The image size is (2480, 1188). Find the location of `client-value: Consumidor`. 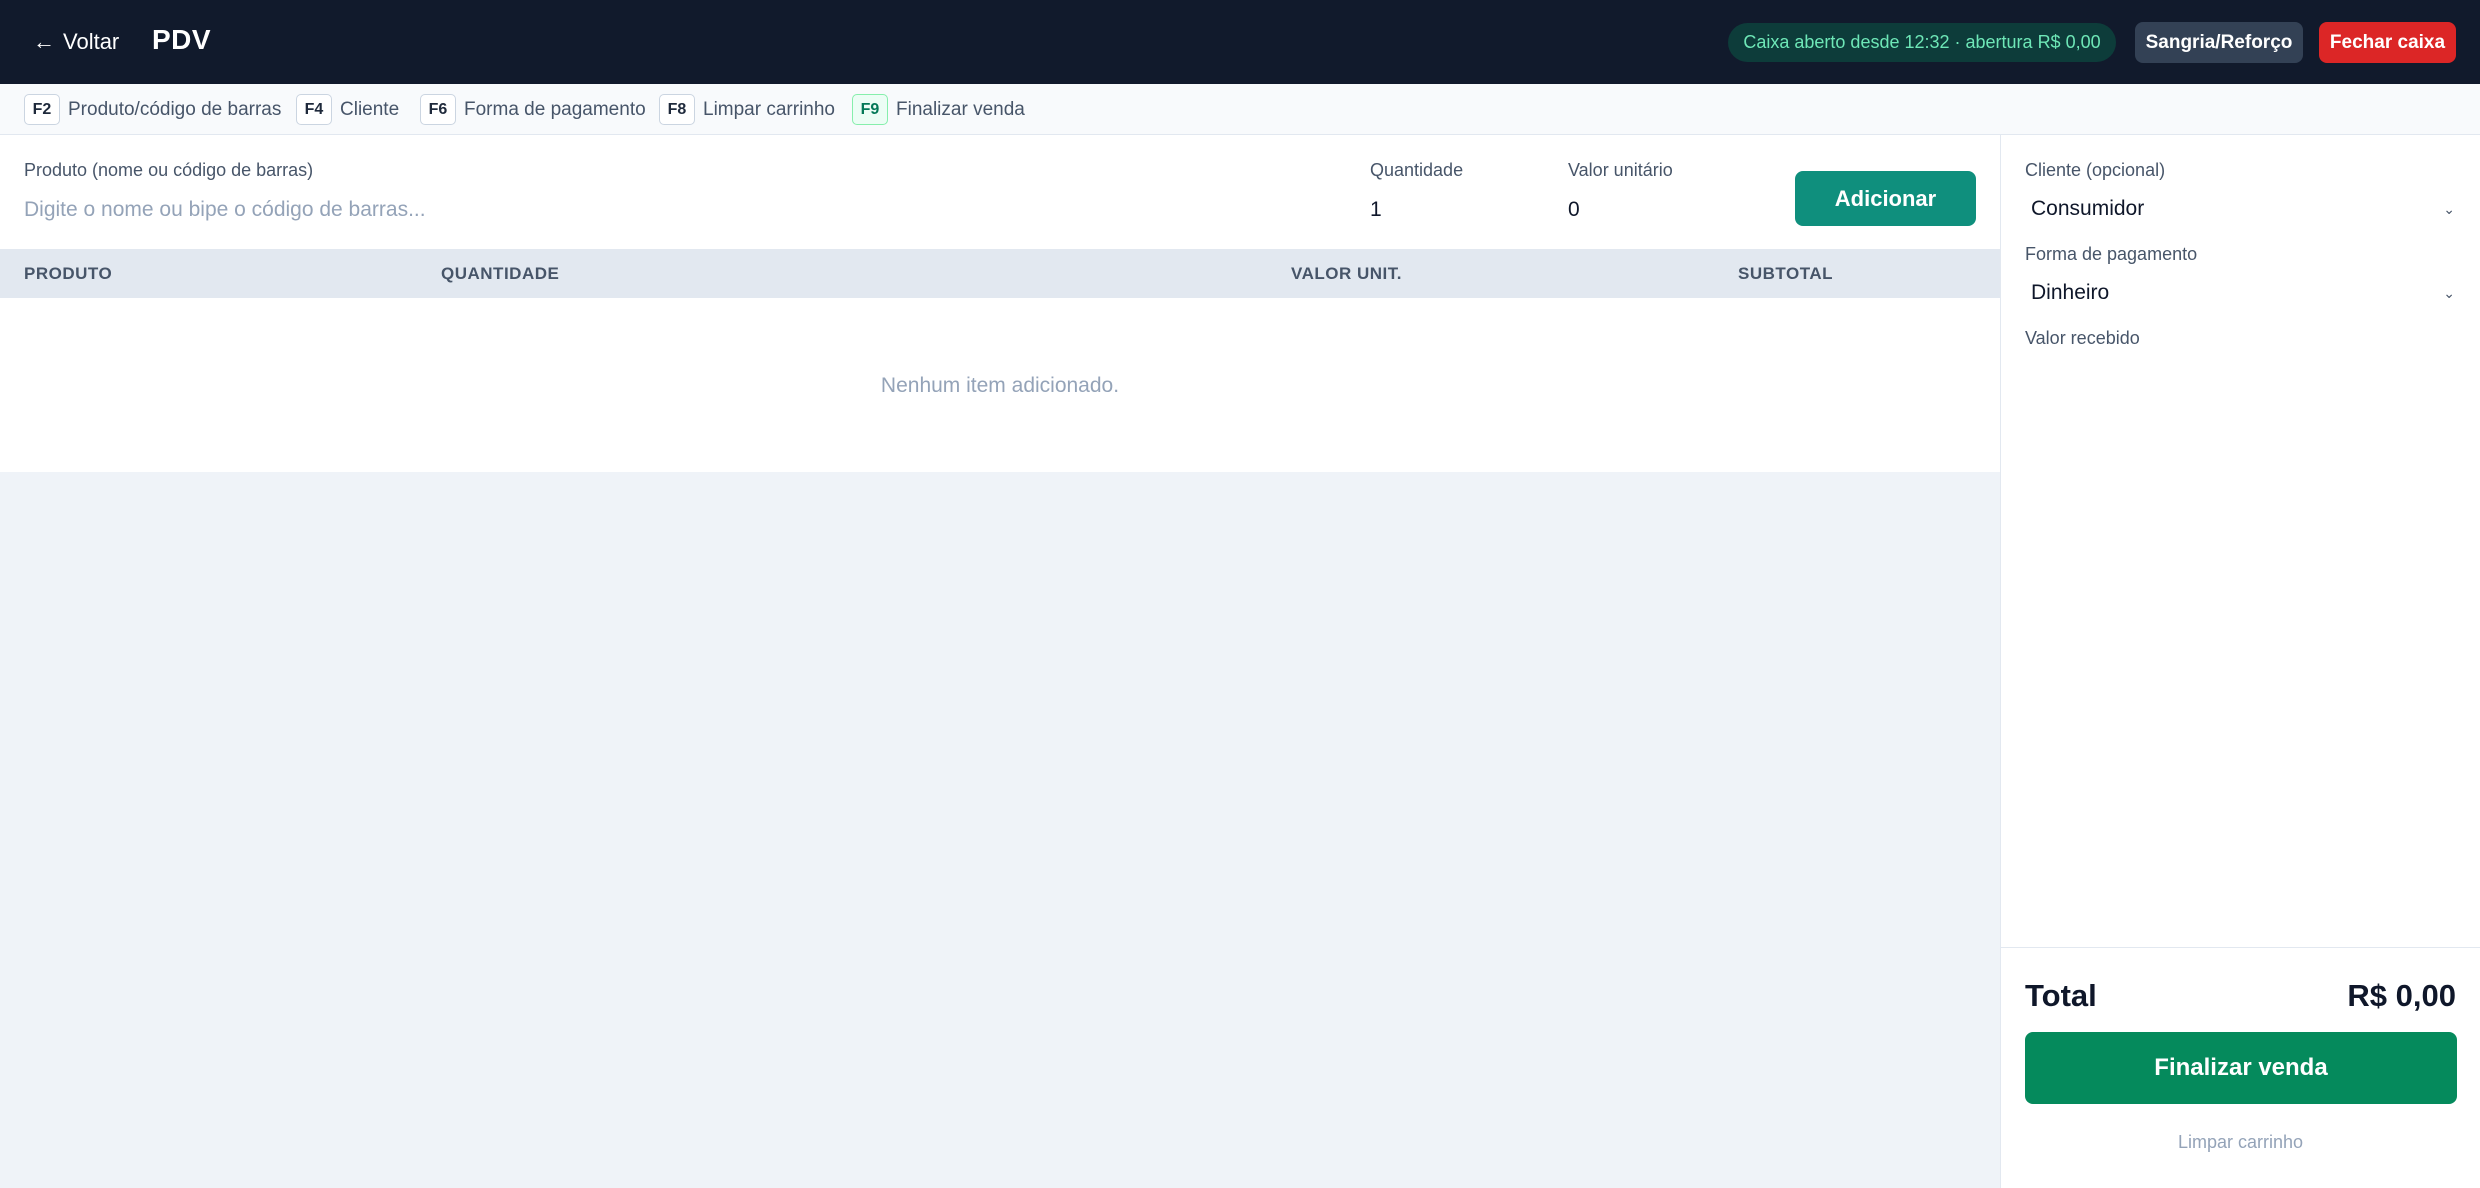

client-value: Consumidor is located at coordinates (2088, 208).